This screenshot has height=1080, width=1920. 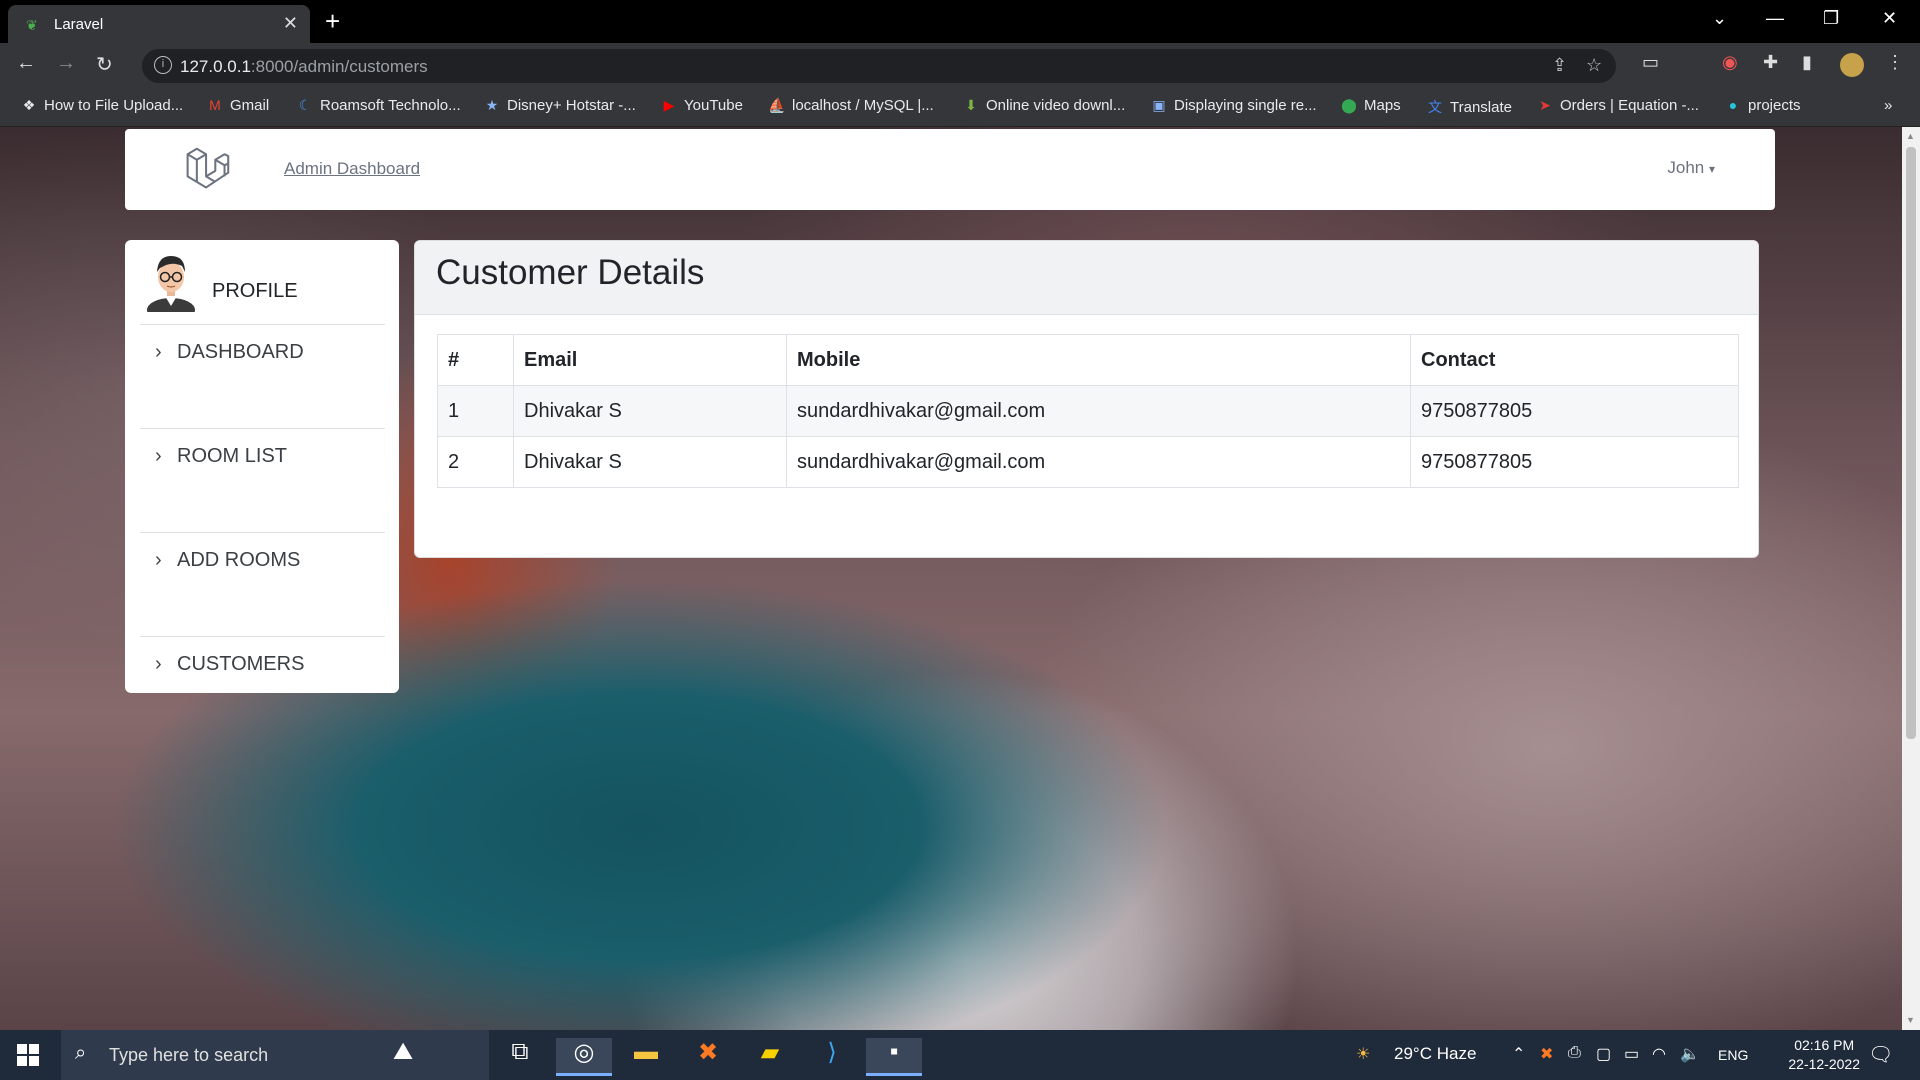 What do you see at coordinates (1895, 62) in the screenshot?
I see `chrome-menu-icon: ⋮` at bounding box center [1895, 62].